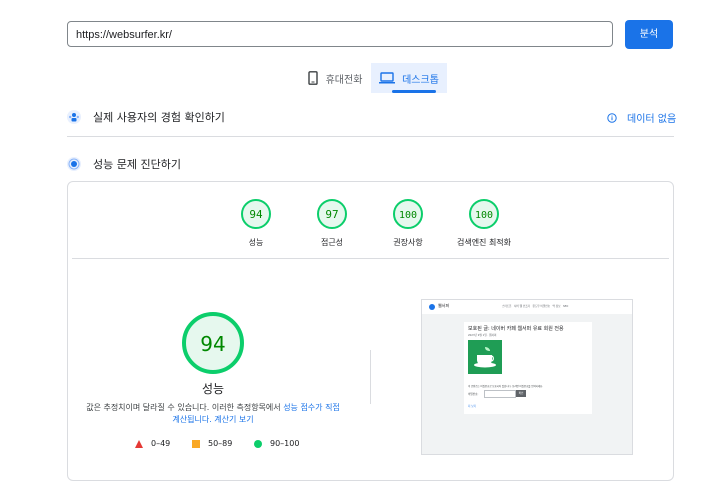 Image resolution: width=728 pixels, height=493 pixels. I want to click on preview-nav-item: 맥 정보, so click(556, 306).